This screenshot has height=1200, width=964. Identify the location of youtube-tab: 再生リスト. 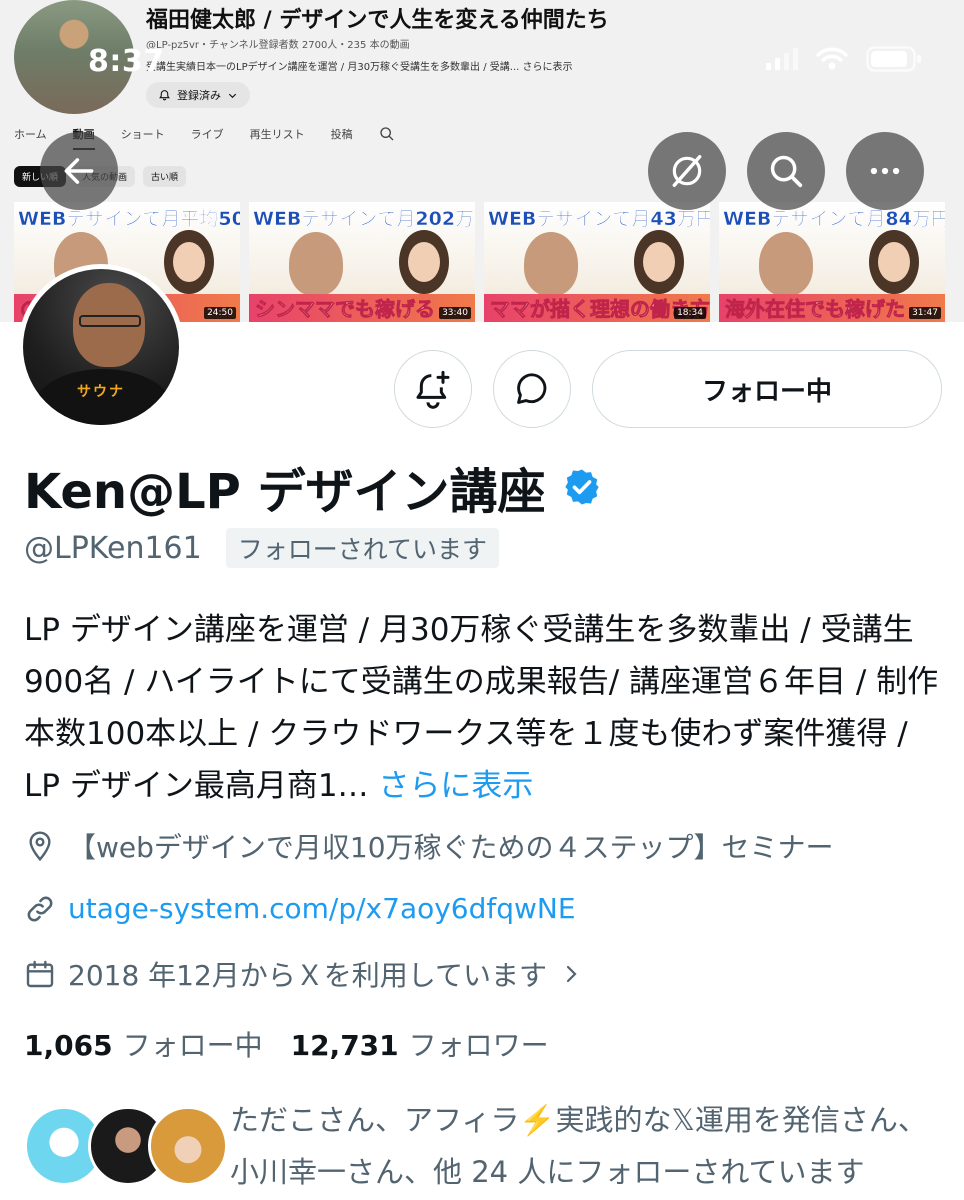
(277, 134).